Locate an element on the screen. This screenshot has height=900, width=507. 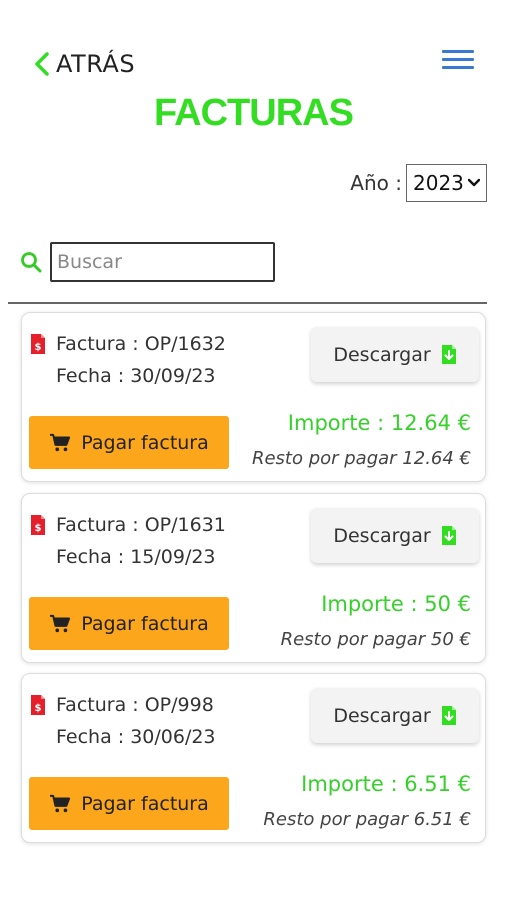
year-label: Año : is located at coordinates (376, 183).